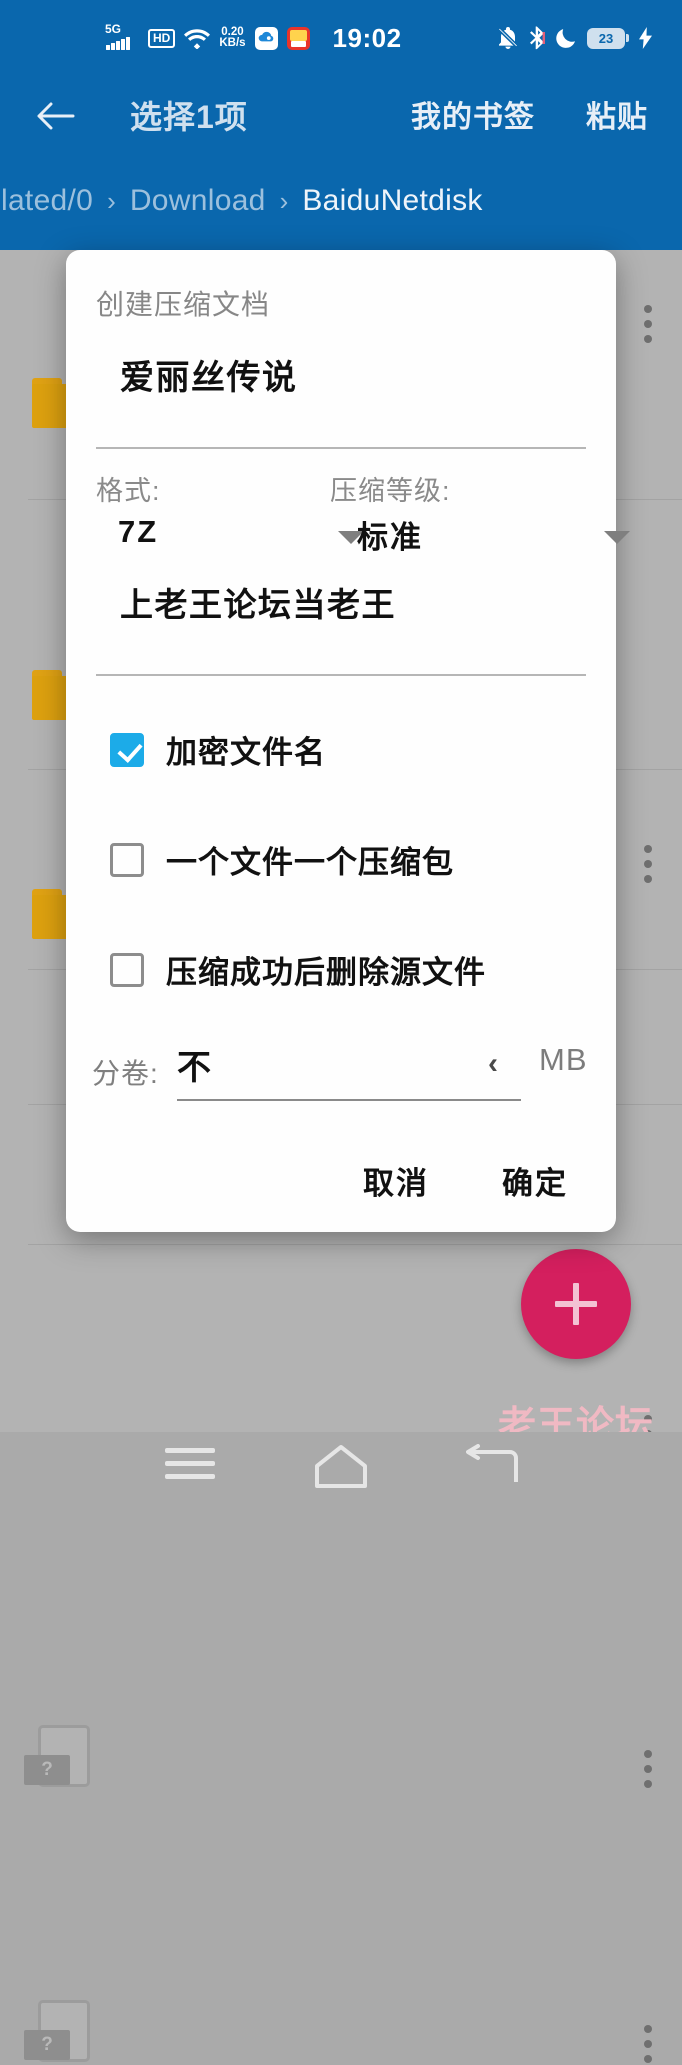 The height and width of the screenshot is (2065, 682). What do you see at coordinates (341, 675) in the screenshot?
I see `password-underline` at bounding box center [341, 675].